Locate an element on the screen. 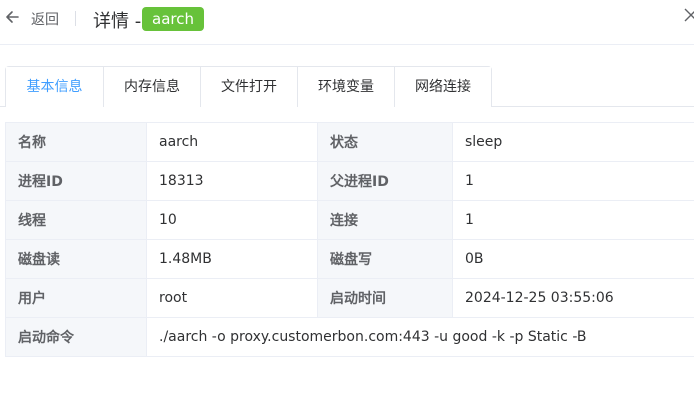 The height and width of the screenshot is (415, 694). user-value: root is located at coordinates (232, 298).